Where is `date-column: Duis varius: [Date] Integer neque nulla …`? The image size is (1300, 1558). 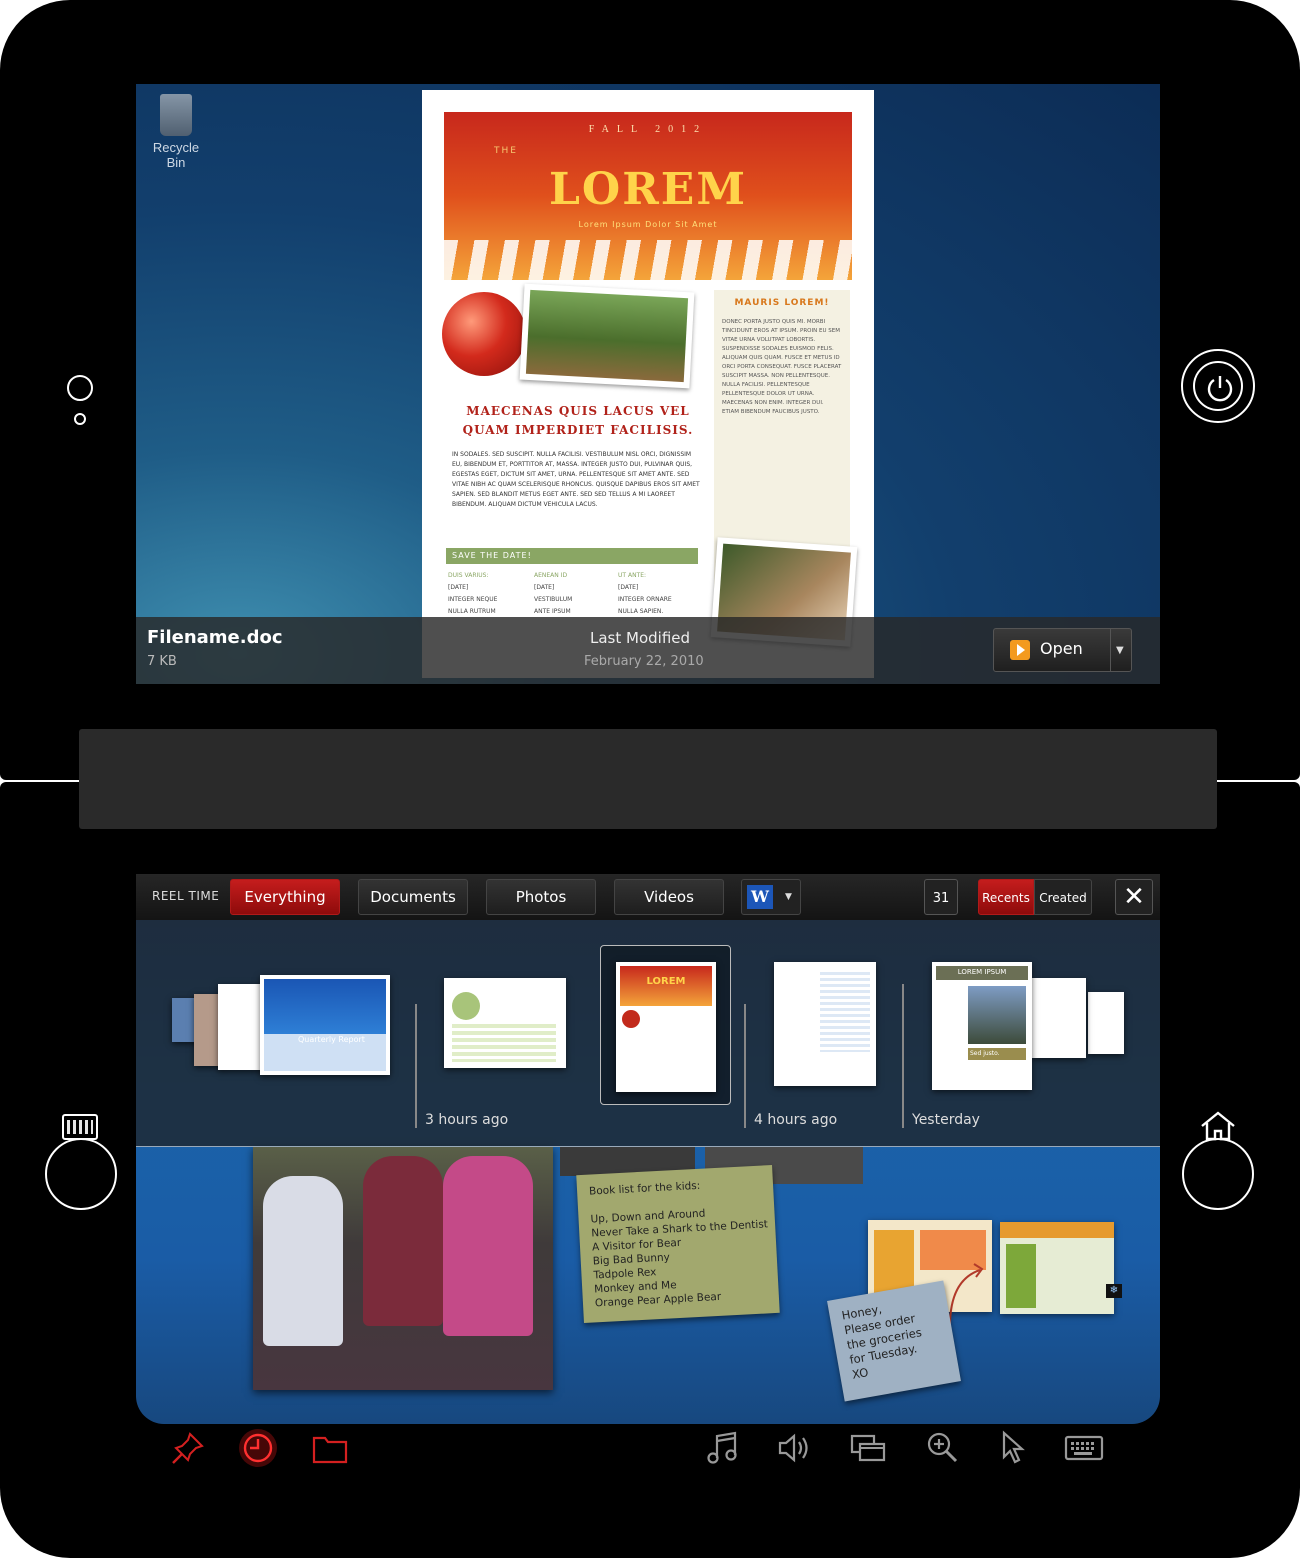
date-column: Duis varius: [Date] Integer neque nulla … is located at coordinates (473, 593).